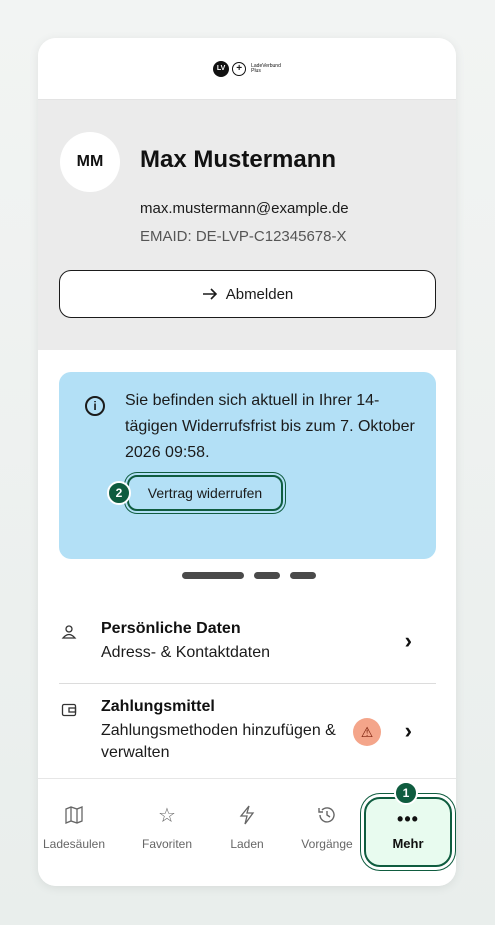 The height and width of the screenshot is (925, 495). I want to click on tab-favoriten: ☆ Favoriten, so click(167, 828).